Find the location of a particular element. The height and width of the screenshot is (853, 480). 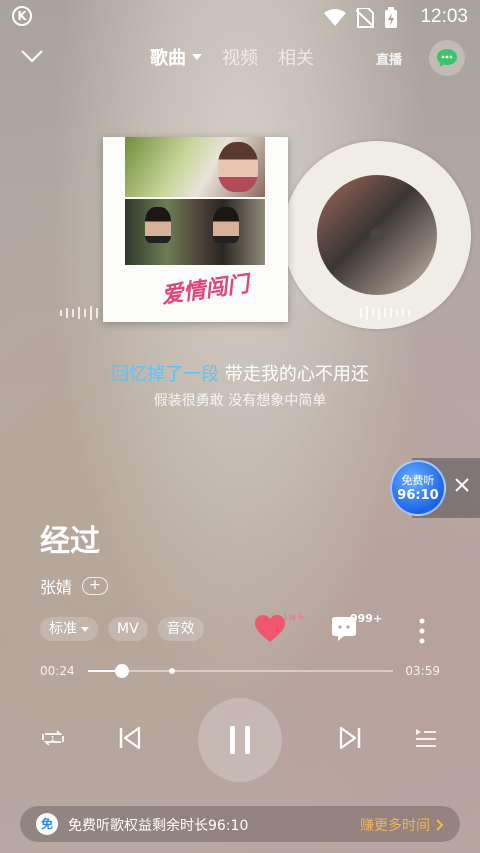

song-title: 经过 is located at coordinates (70, 541).